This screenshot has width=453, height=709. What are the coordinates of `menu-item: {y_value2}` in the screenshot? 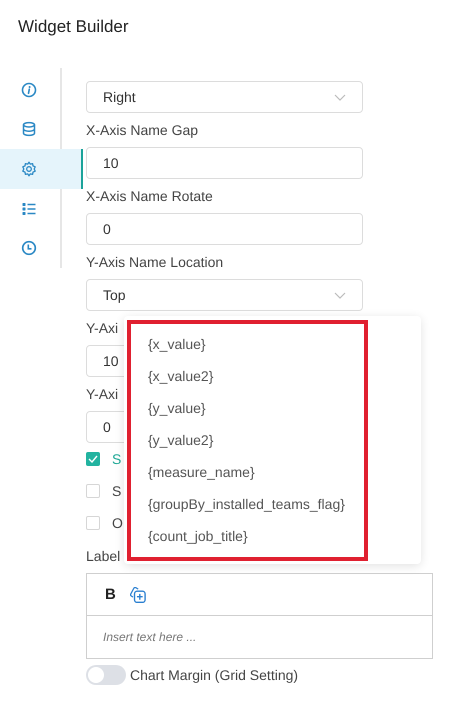 It's located at (169, 440).